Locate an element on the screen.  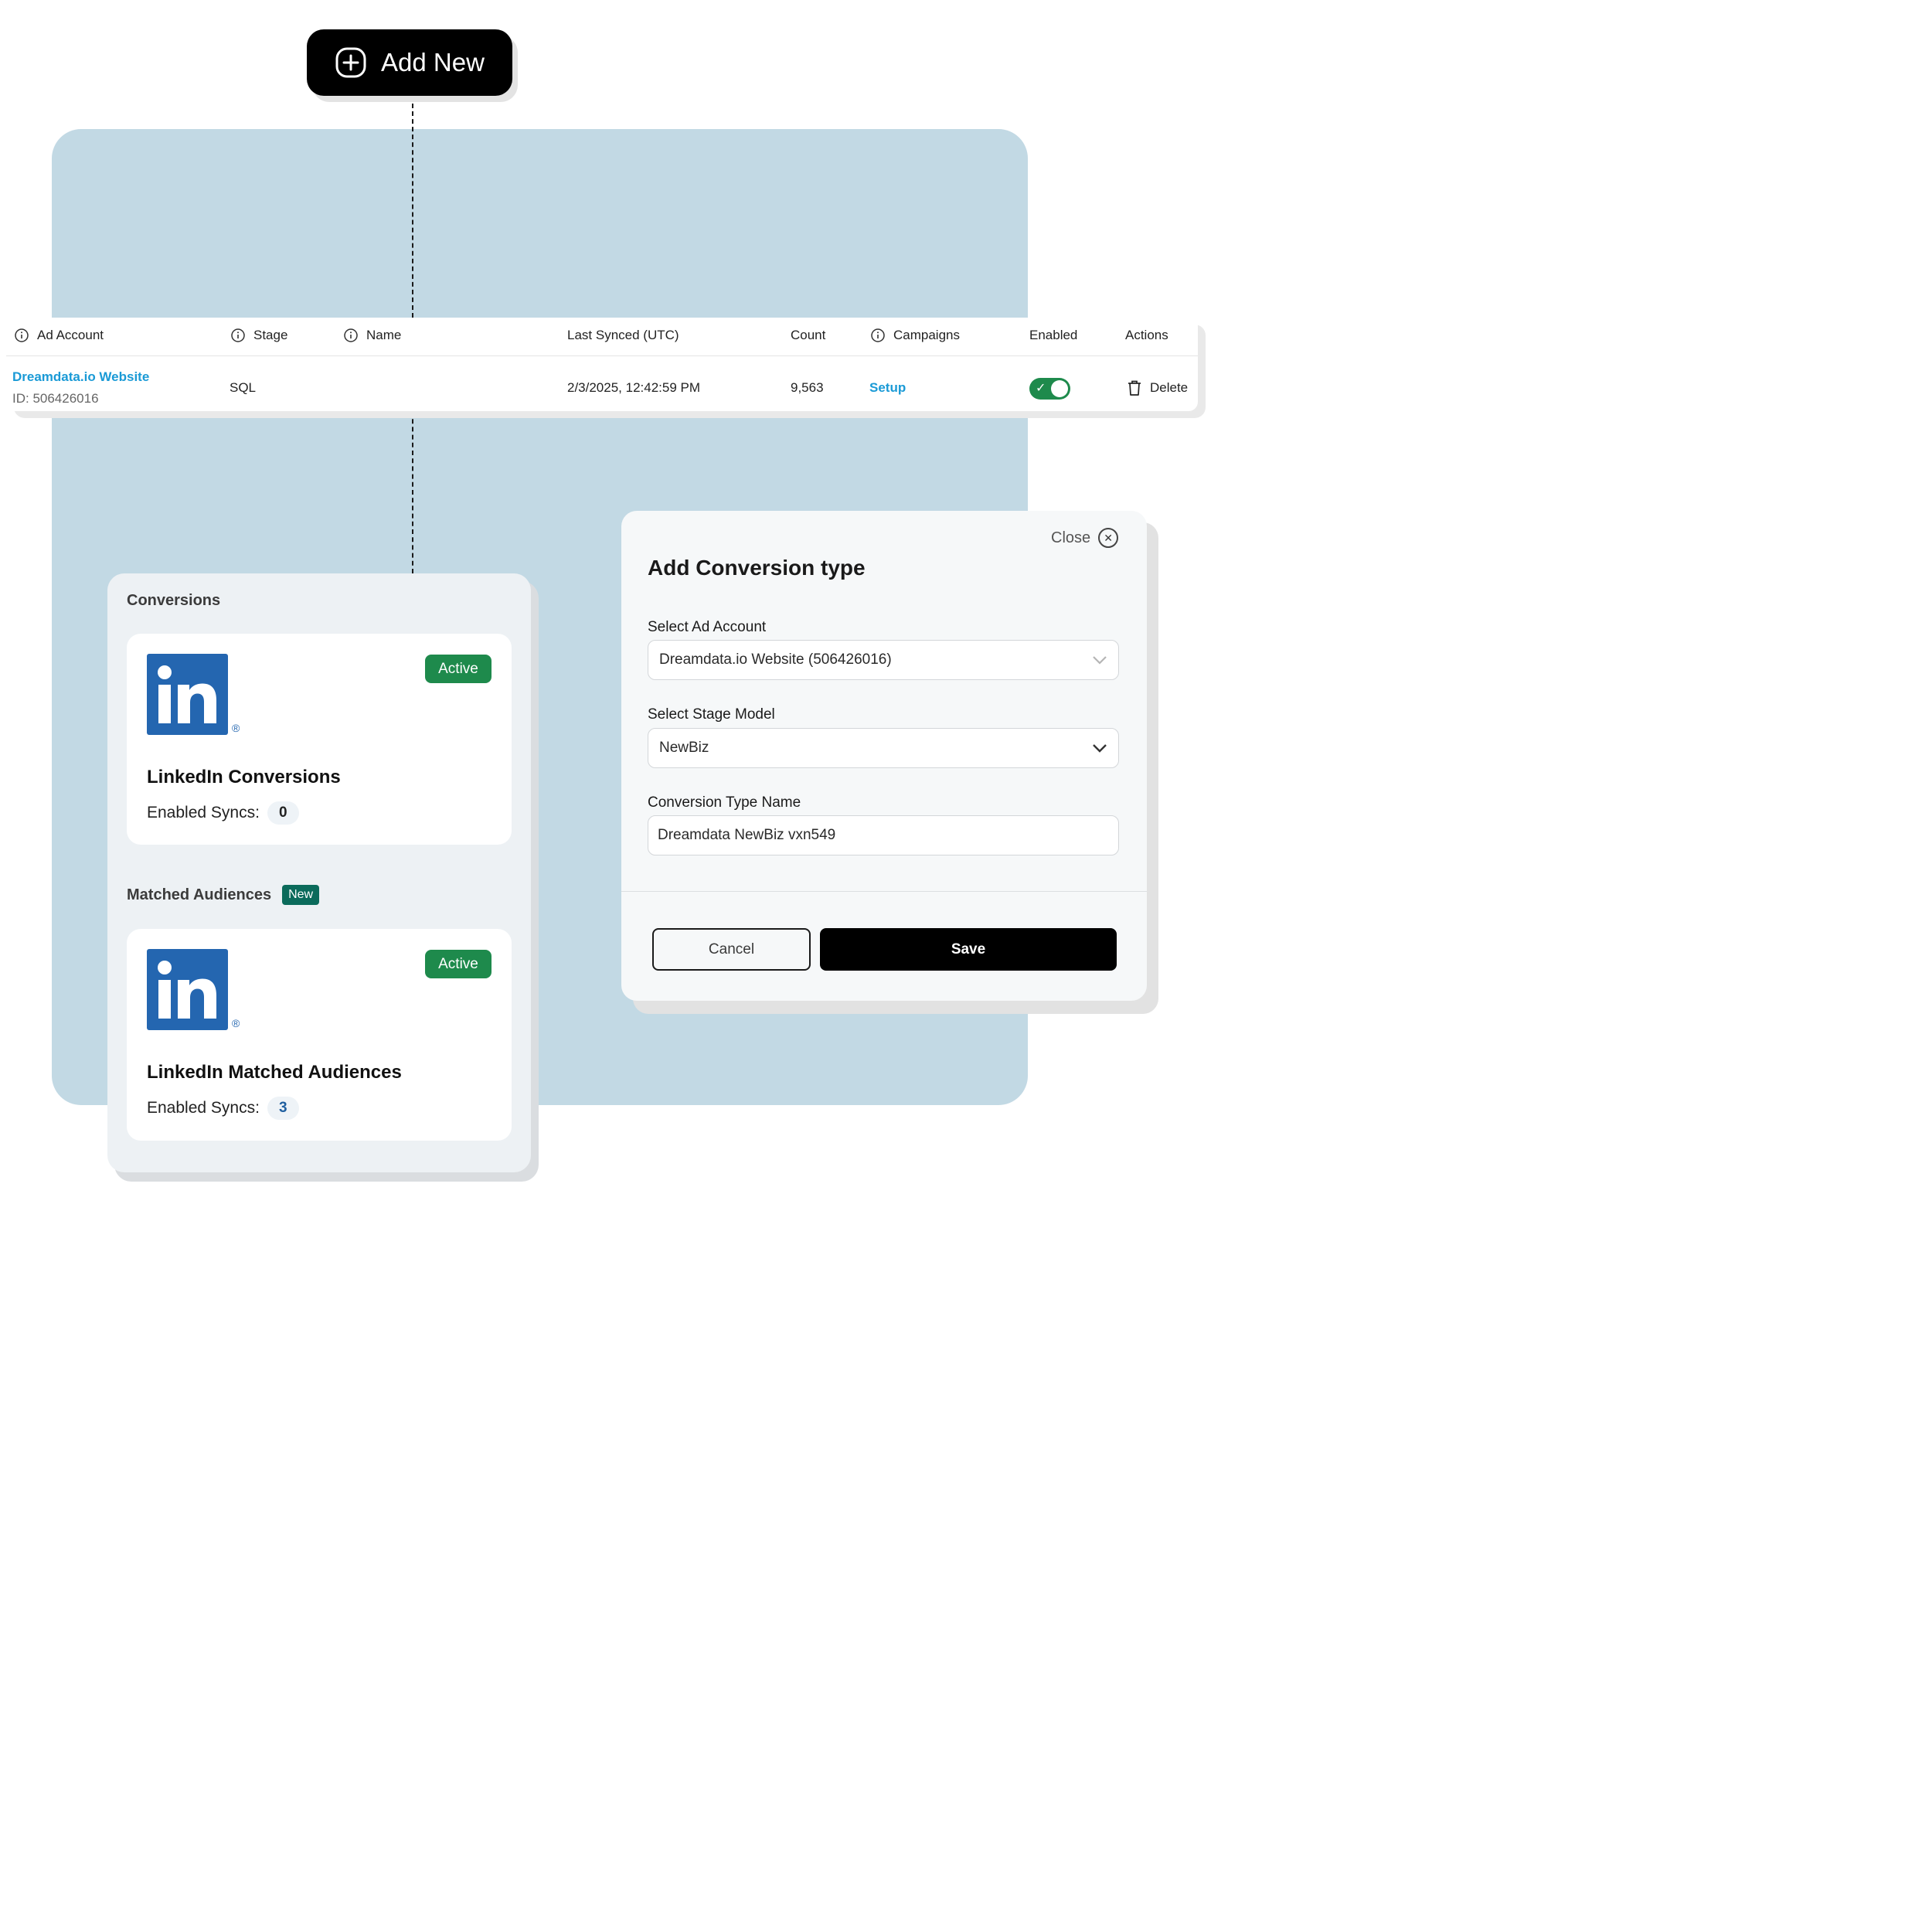
enabled-syncs: Enabled Syncs: 3 is located at coordinates (223, 1108).